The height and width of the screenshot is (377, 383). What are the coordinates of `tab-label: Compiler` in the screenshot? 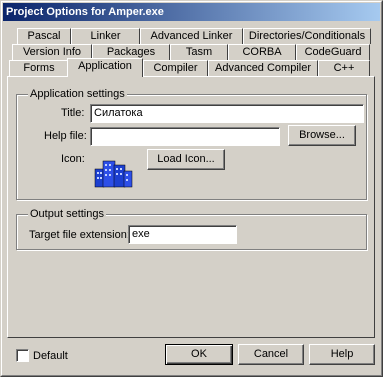 It's located at (175, 68).